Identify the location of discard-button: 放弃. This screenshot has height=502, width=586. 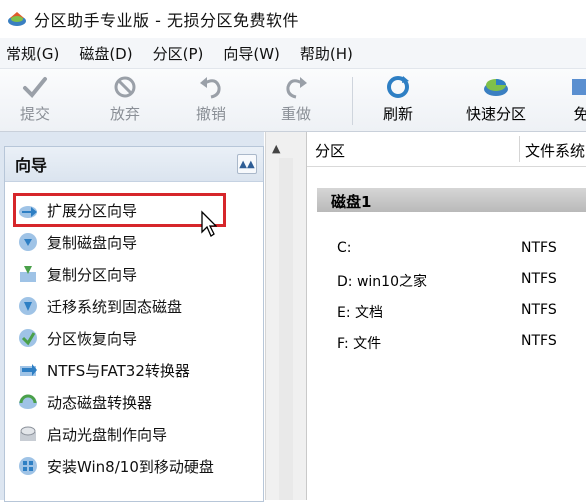
(125, 101).